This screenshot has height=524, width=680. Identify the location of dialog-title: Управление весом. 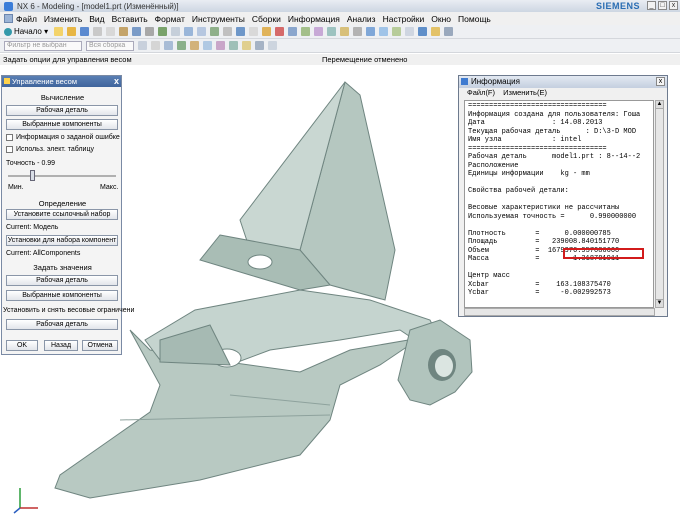
(45, 81).